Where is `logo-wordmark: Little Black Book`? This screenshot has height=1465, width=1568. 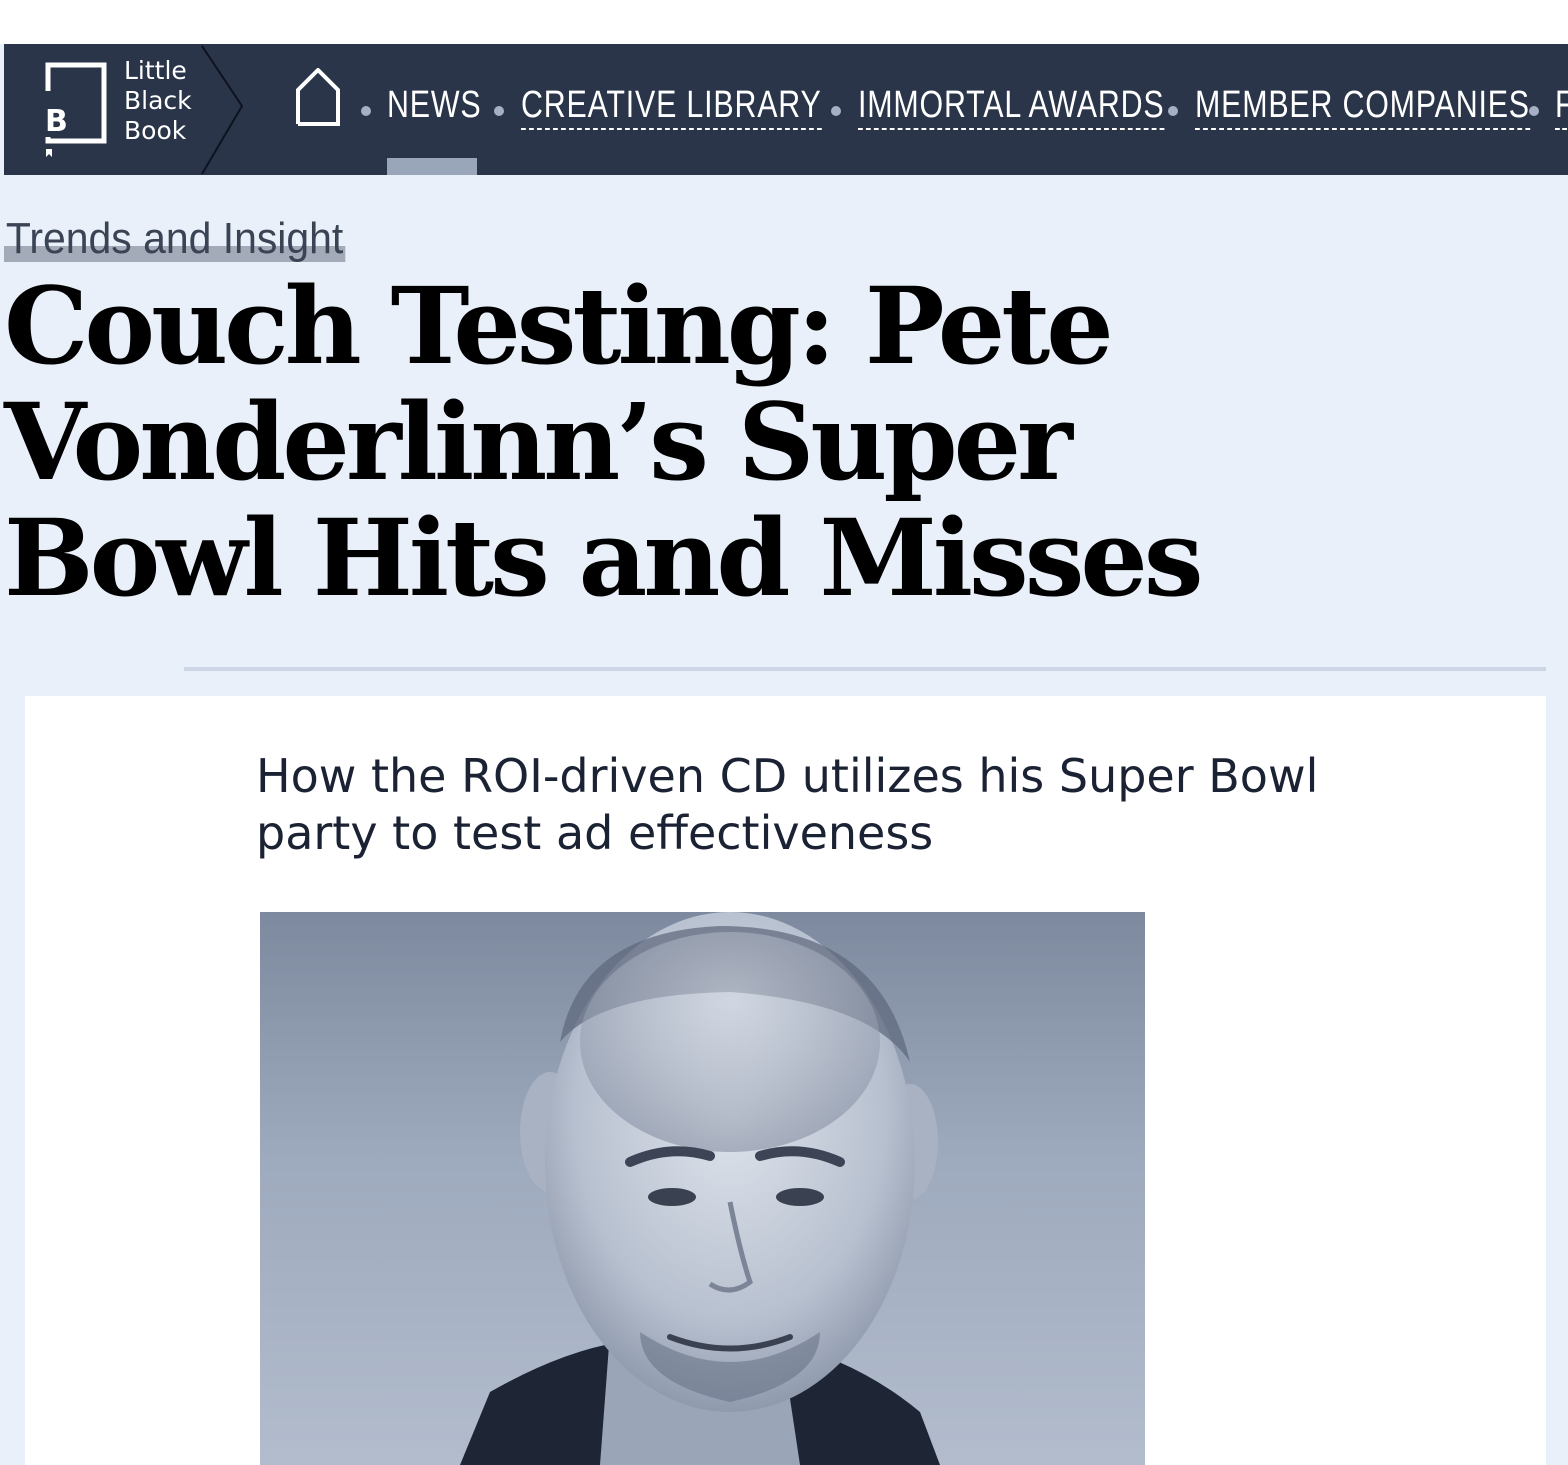 logo-wordmark: Little Black Book is located at coordinates (158, 101).